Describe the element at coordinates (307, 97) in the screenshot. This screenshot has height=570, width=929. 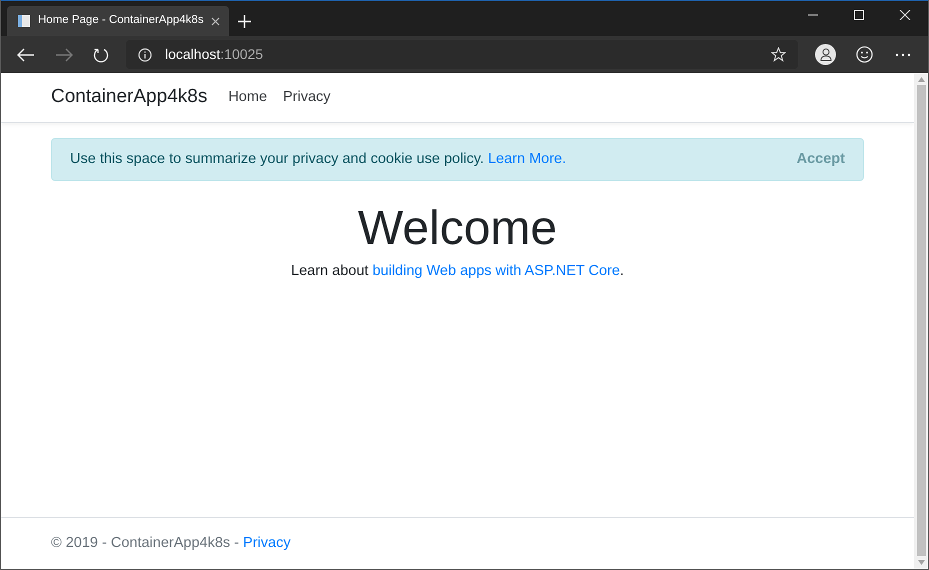
I see `nav-link: Privacy` at that location.